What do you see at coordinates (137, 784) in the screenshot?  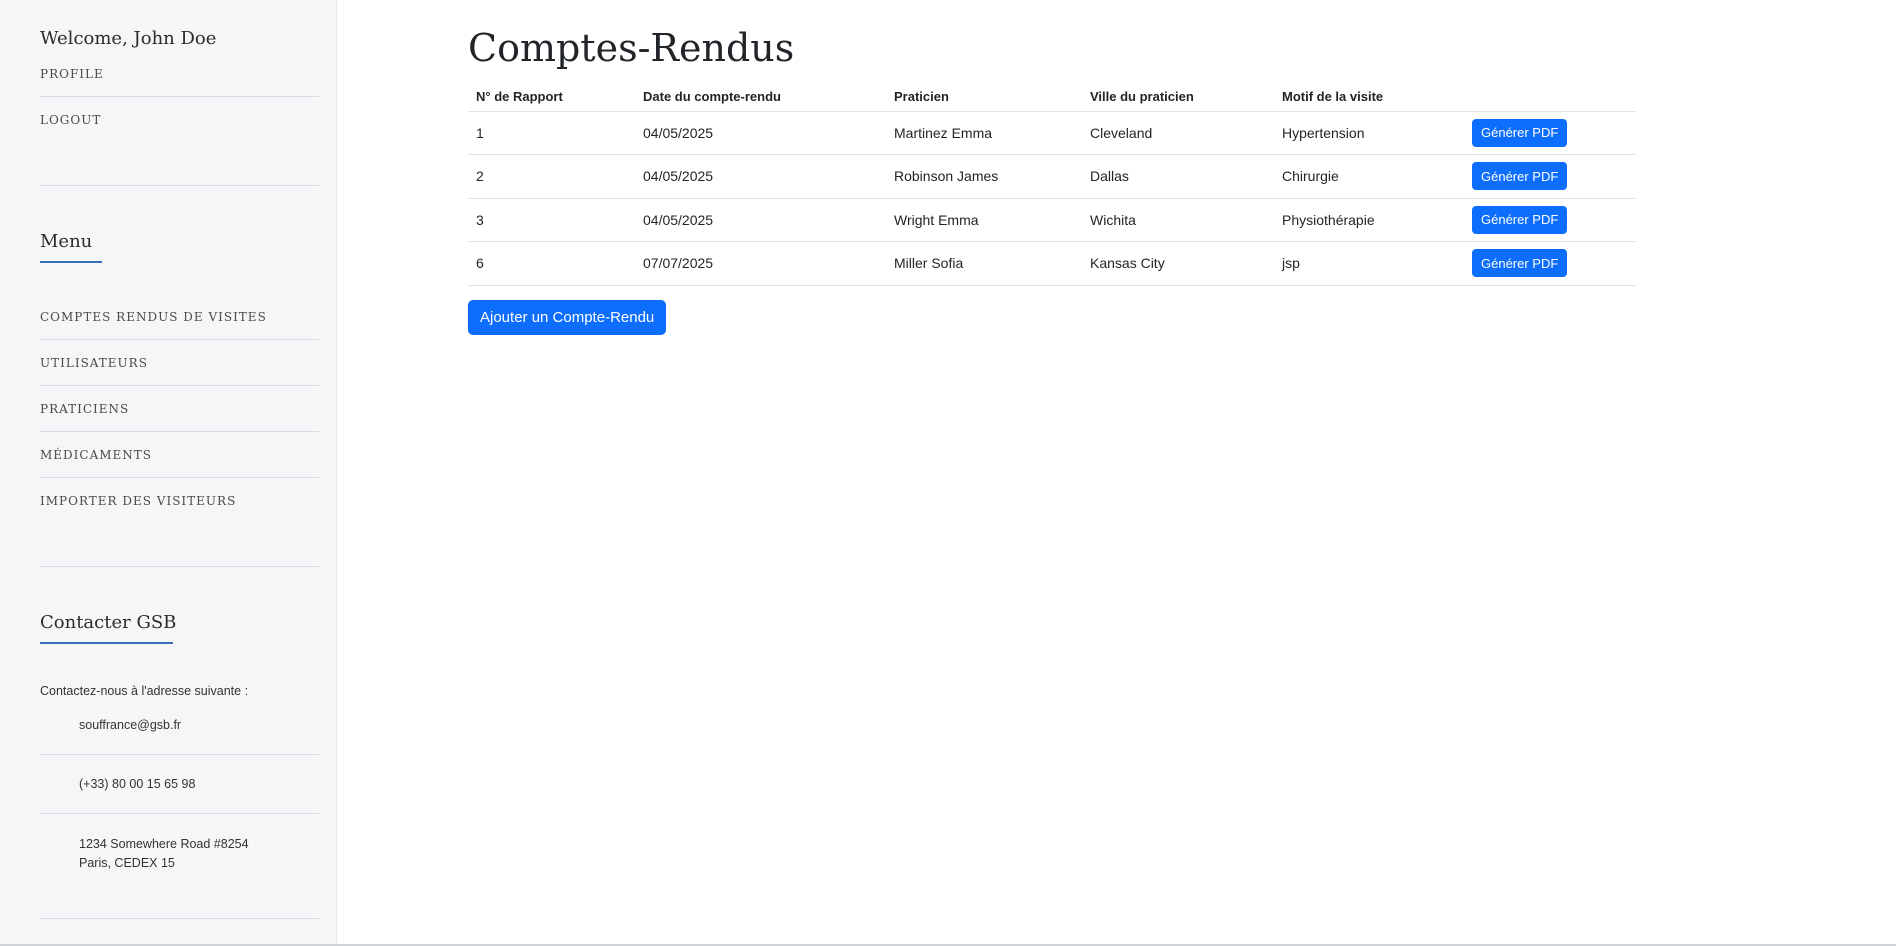 I see `contact-phone: (+33) 80 00 15 65 98` at bounding box center [137, 784].